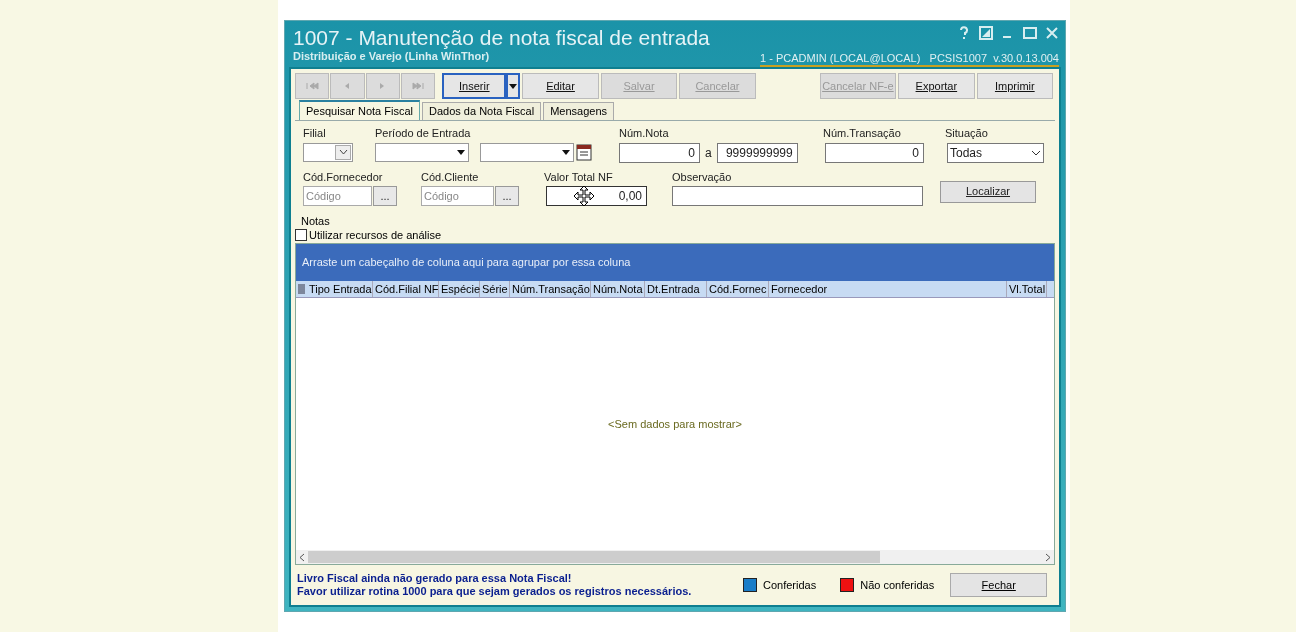  What do you see at coordinates (495, 289) in the screenshot?
I see `column-header: Série` at bounding box center [495, 289].